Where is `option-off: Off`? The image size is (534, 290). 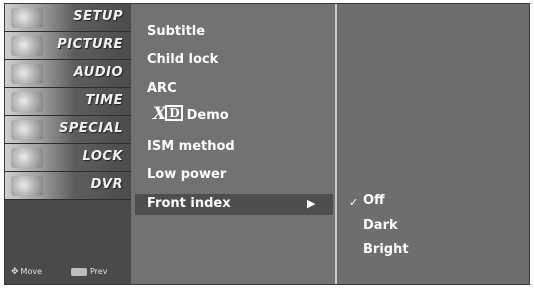 option-off: Off is located at coordinates (374, 200).